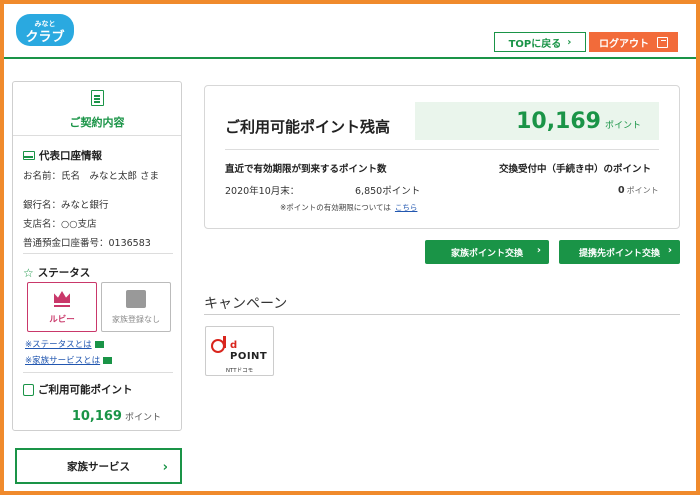 This screenshot has height=495, width=700. What do you see at coordinates (234, 345) in the screenshot?
I see `dpoint-letter: d` at bounding box center [234, 345].